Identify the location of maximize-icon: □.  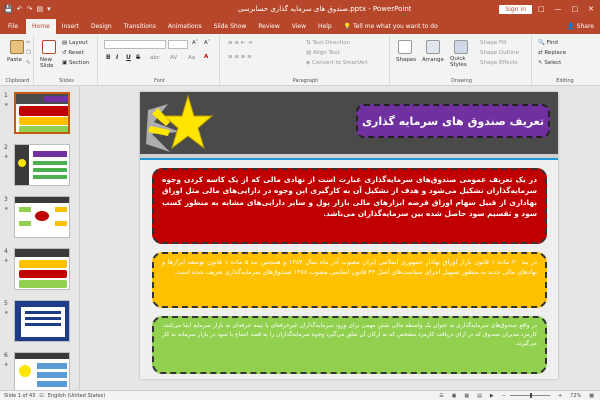
(575, 9).